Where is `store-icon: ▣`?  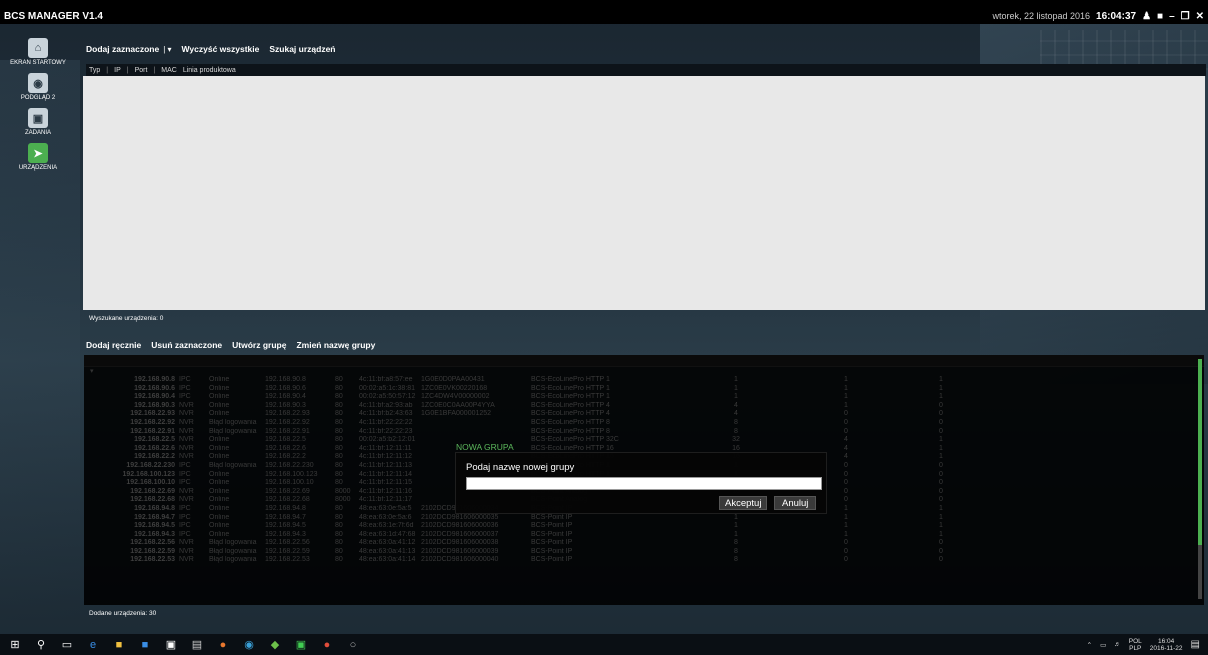
store-icon: ▣ is located at coordinates (171, 645).